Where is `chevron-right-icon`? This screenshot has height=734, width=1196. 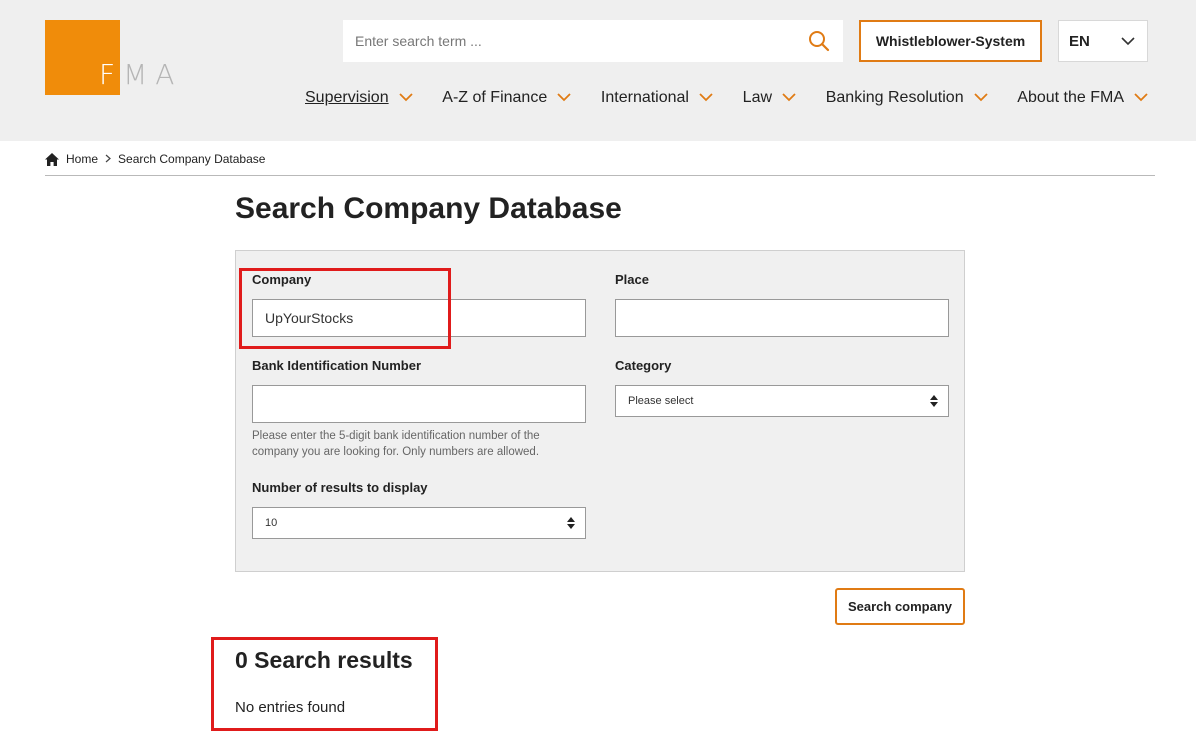 chevron-right-icon is located at coordinates (108, 159).